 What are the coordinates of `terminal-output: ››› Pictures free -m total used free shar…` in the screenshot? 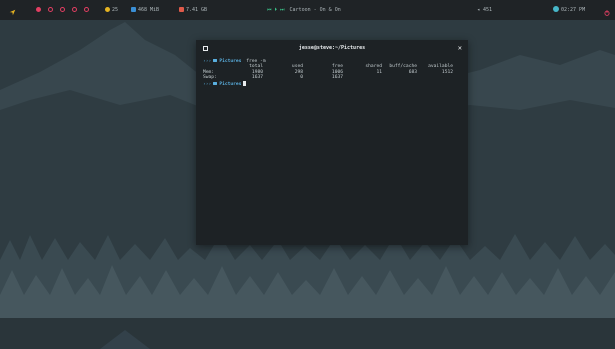 It's located at (332, 73).